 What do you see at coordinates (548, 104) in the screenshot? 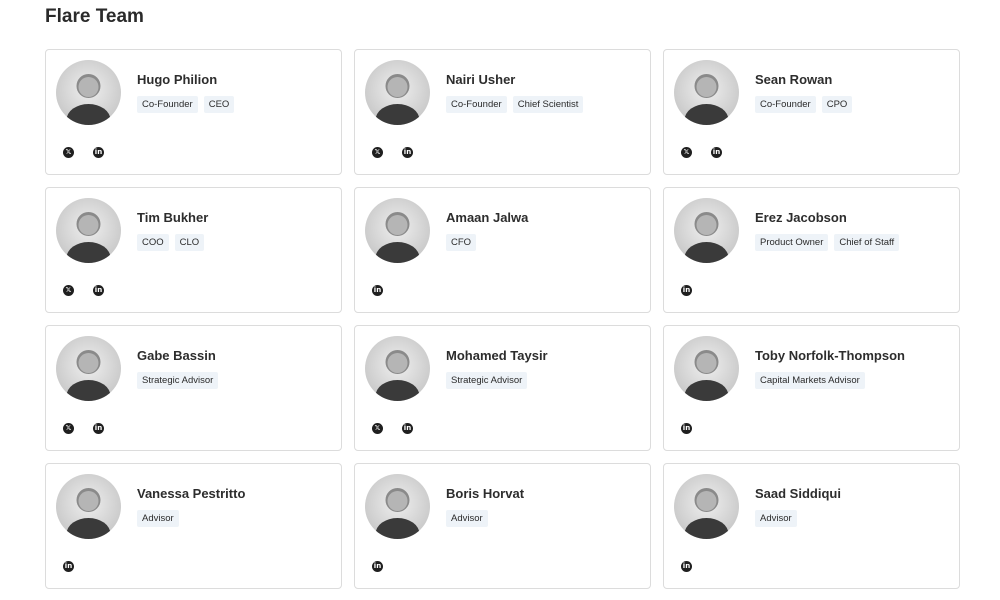
I see `role-badge: Chief Scientist` at bounding box center [548, 104].